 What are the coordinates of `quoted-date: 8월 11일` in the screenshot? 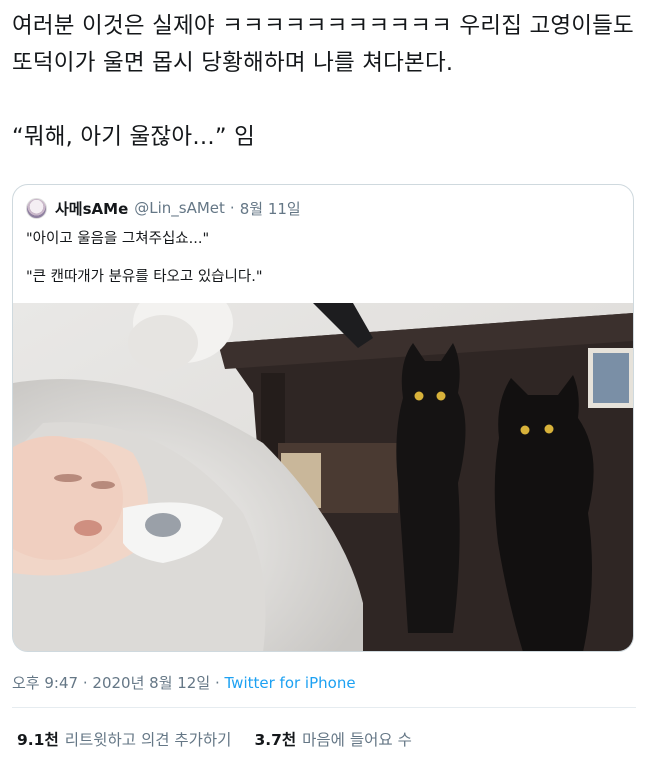 It's located at (270, 208).